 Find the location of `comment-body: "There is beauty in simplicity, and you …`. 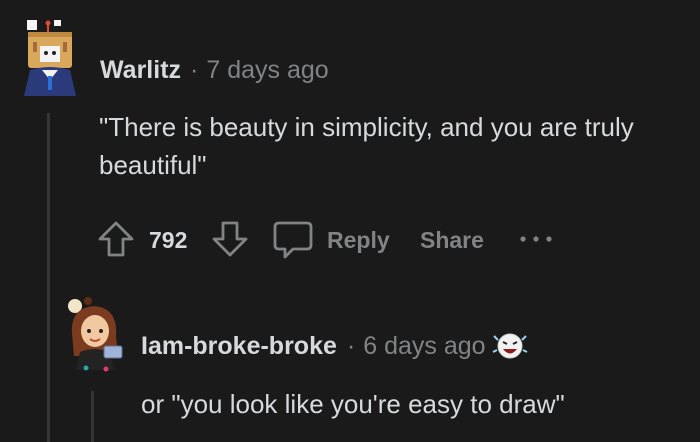

comment-body: "There is beauty in simplicity, and you … is located at coordinates (366, 146).